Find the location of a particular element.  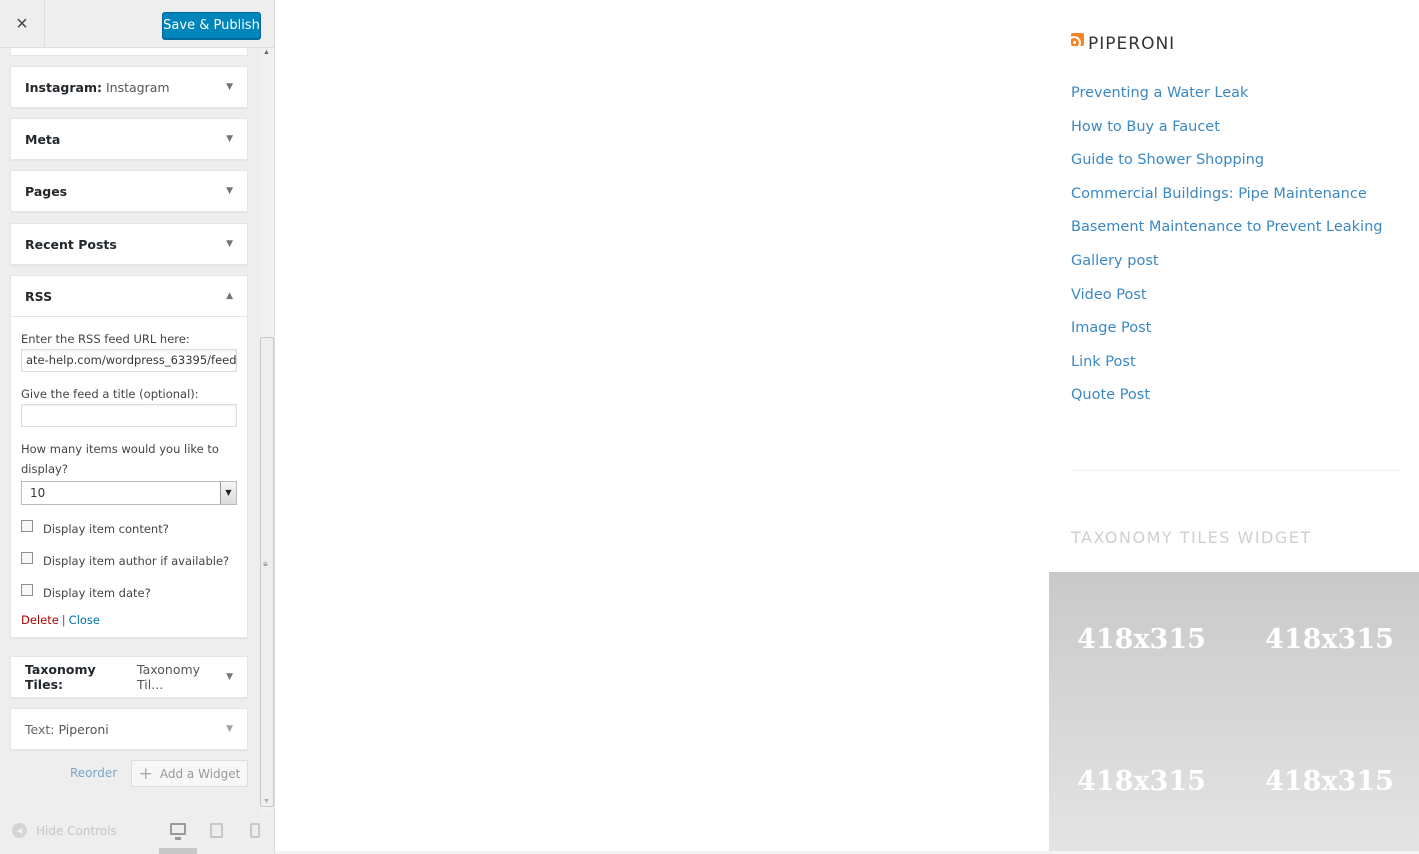

feed-title-input is located at coordinates (129, 415).